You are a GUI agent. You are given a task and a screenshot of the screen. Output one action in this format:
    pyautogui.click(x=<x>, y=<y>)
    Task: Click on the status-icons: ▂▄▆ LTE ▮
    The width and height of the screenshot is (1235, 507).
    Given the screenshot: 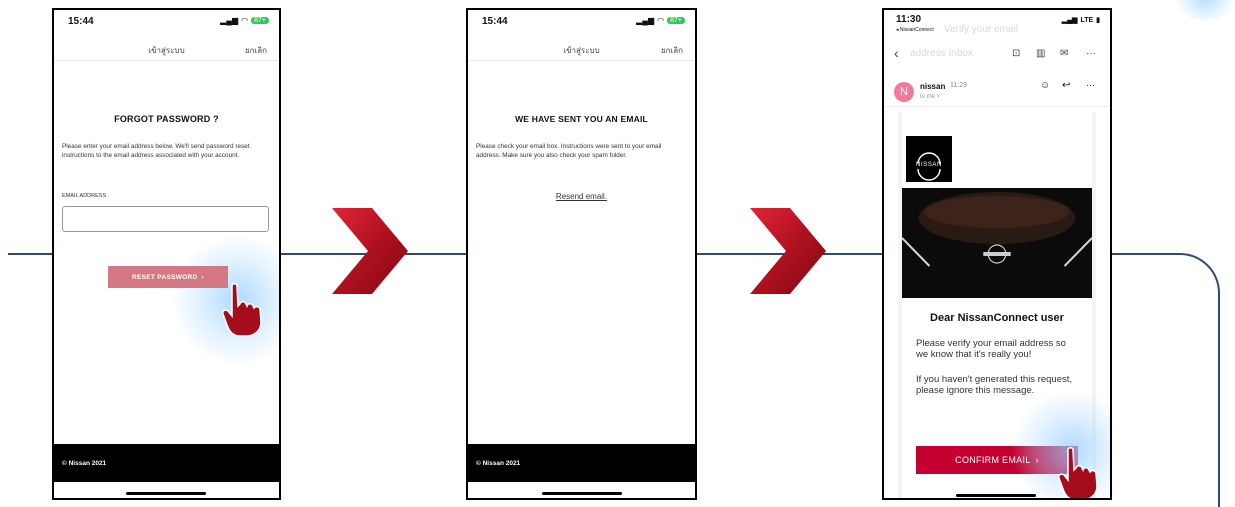 What is the action you would take?
    pyautogui.click(x=1080, y=20)
    